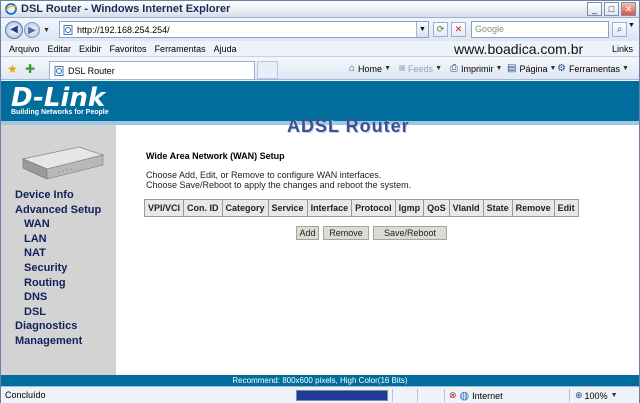 The width and height of the screenshot is (640, 403). Describe the element at coordinates (68, 29) in the screenshot. I see `page-icon` at that location.